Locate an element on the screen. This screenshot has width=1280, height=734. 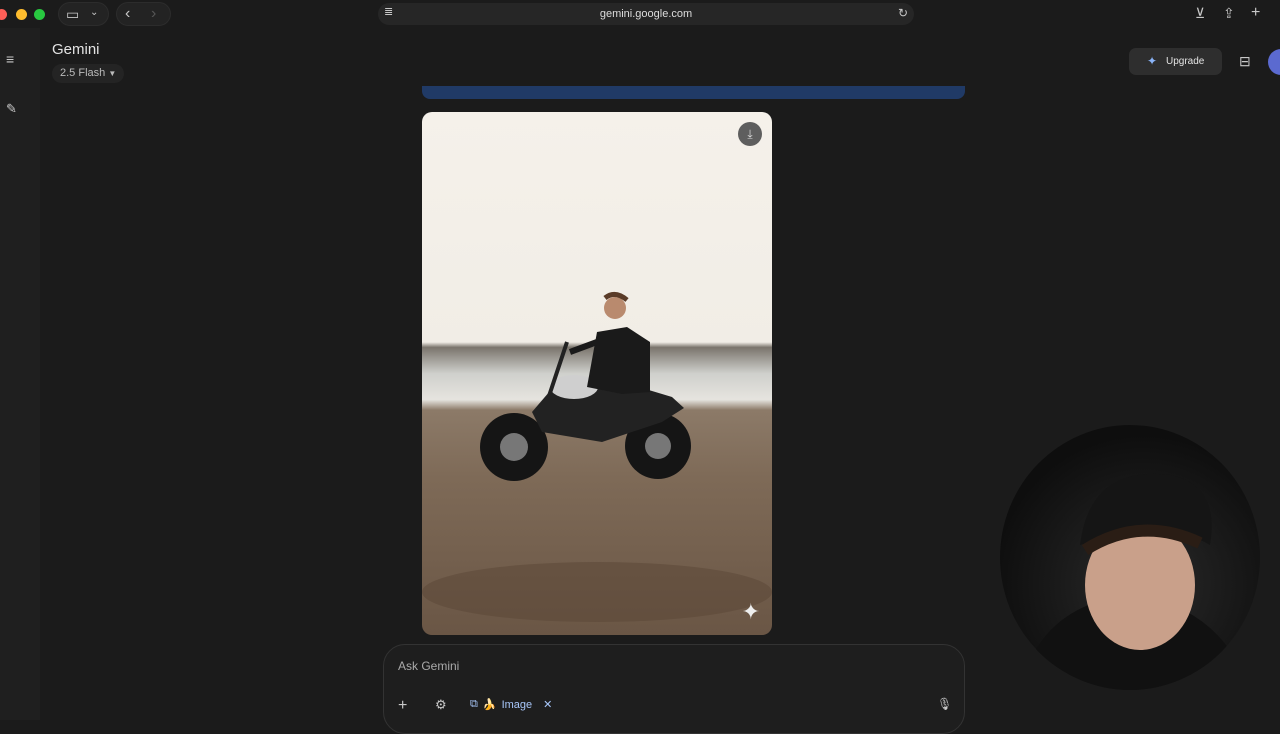
share-icon: ⇪ is located at coordinates (1229, 13).